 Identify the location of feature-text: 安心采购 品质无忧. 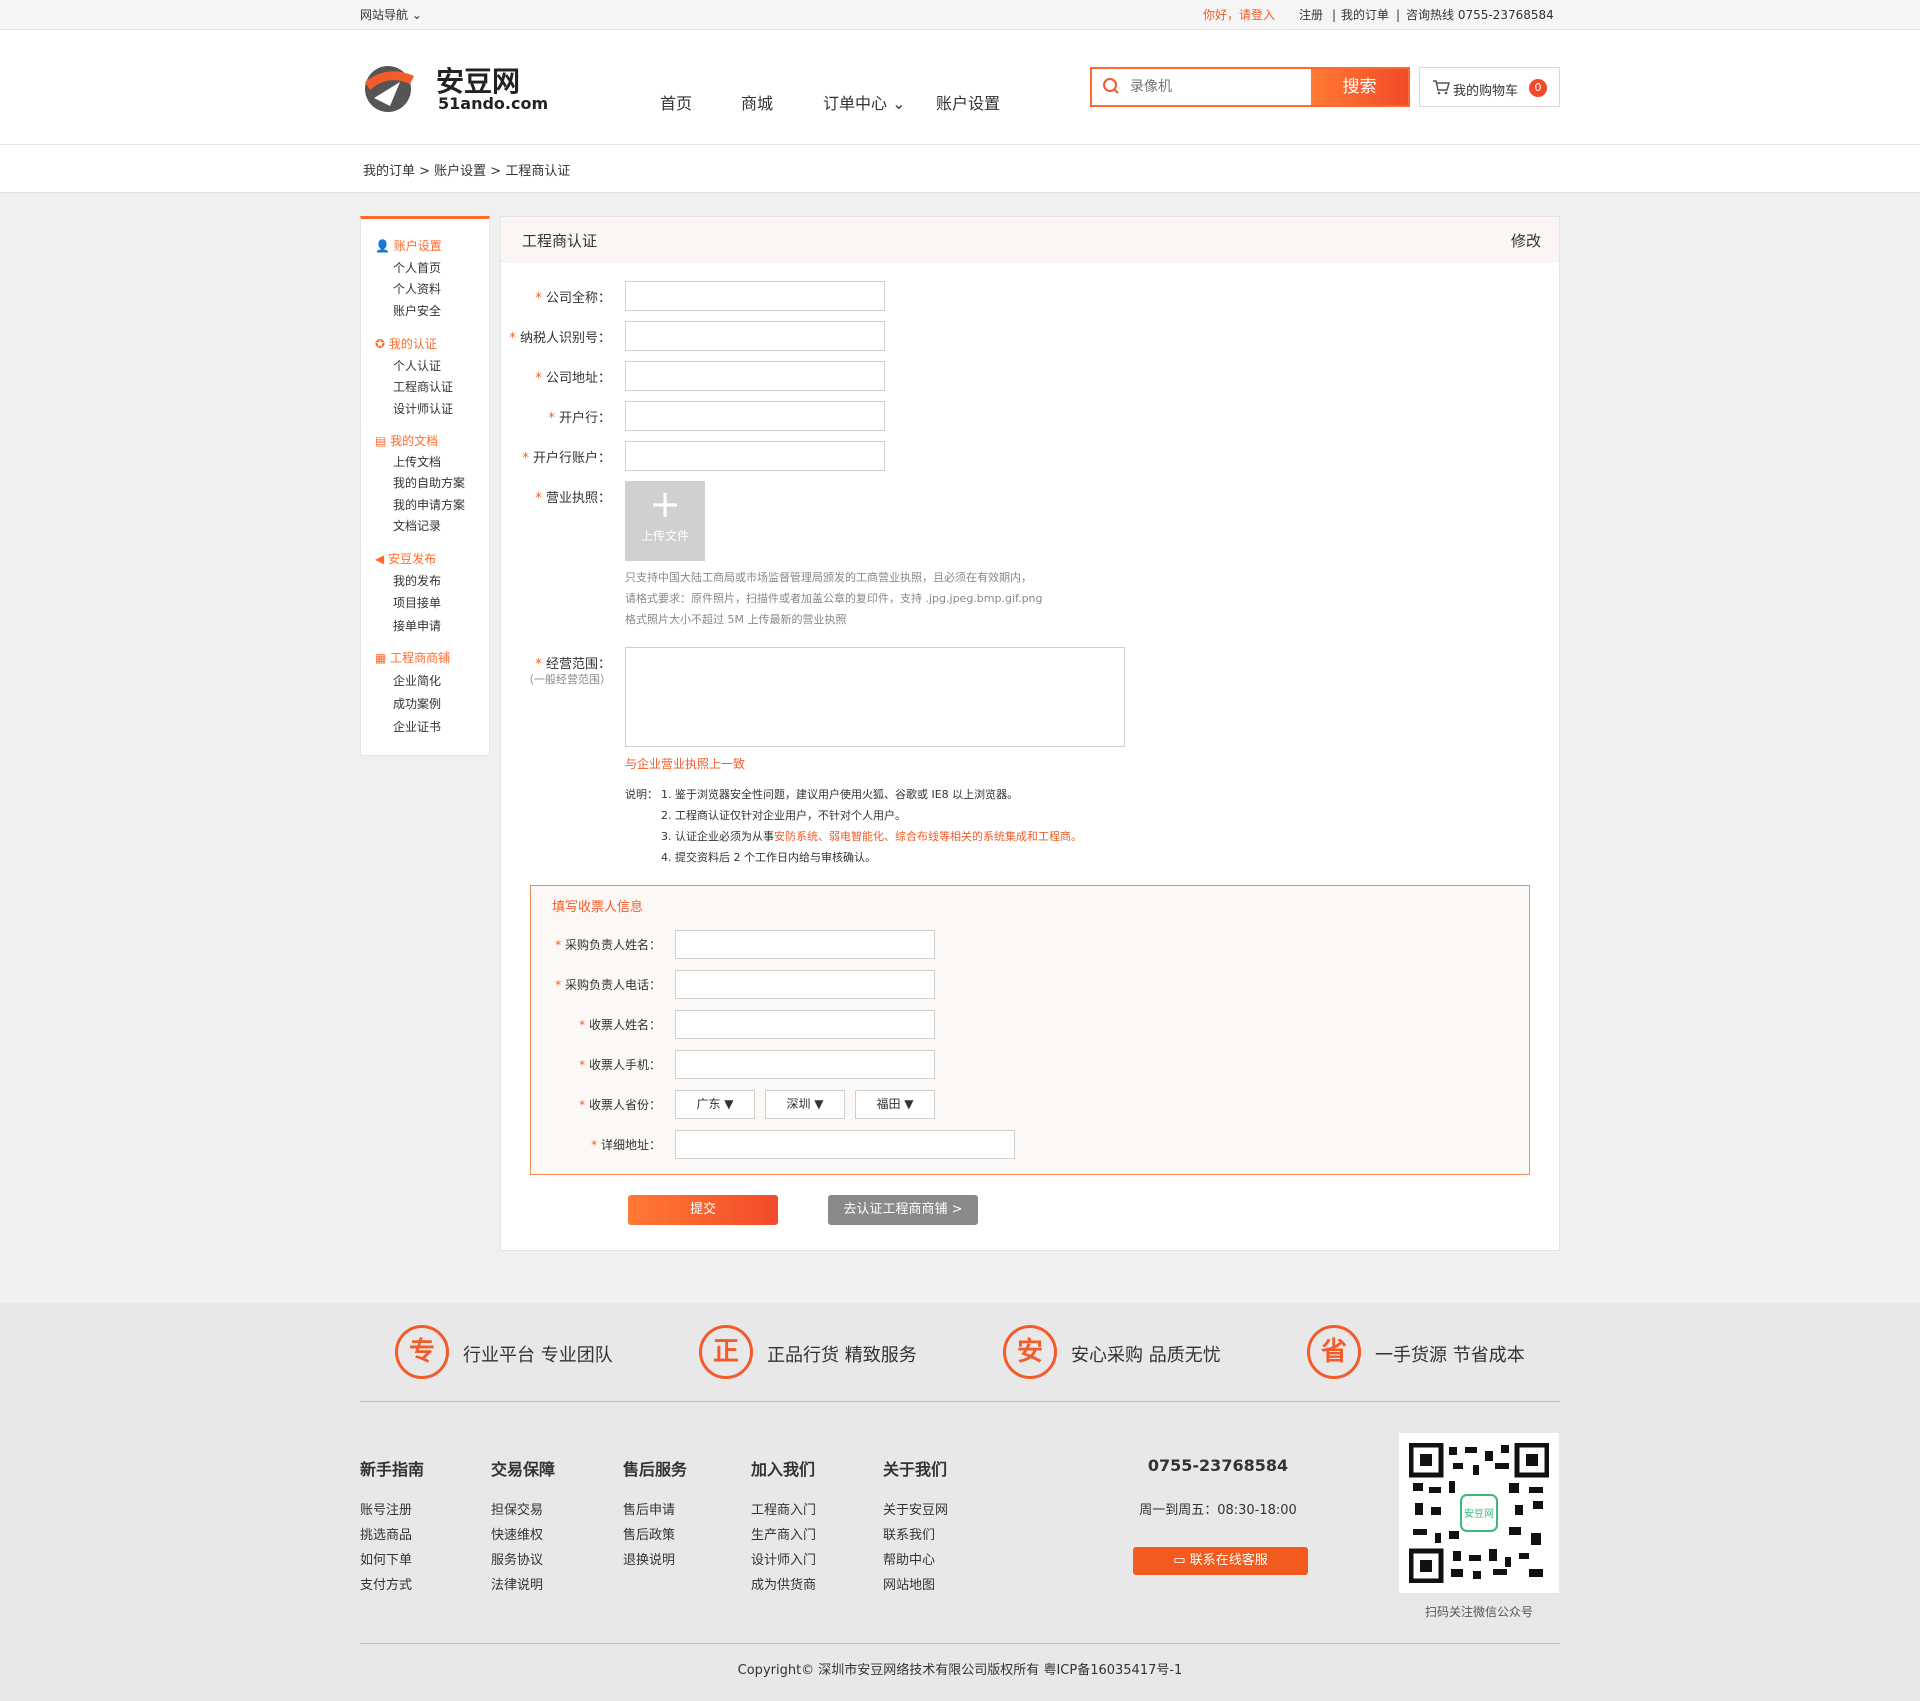
(1146, 1355).